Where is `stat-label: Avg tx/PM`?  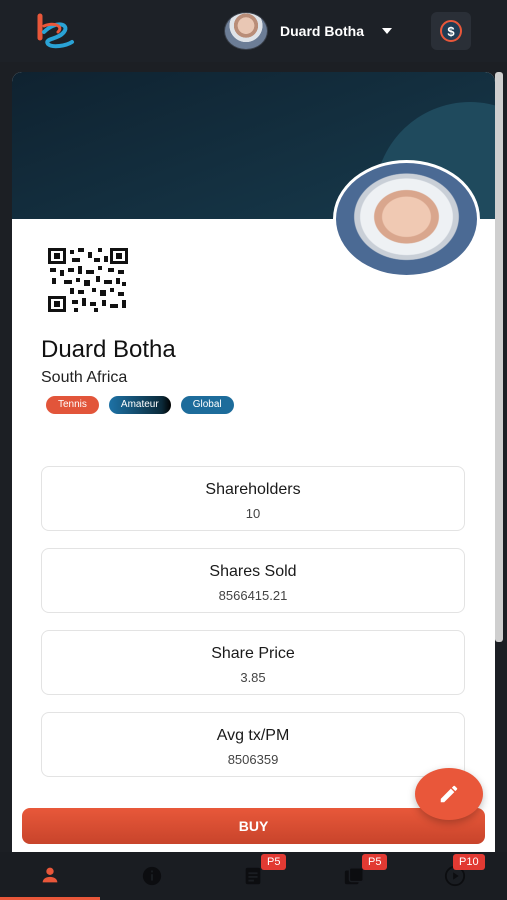 stat-label: Avg tx/PM is located at coordinates (253, 735).